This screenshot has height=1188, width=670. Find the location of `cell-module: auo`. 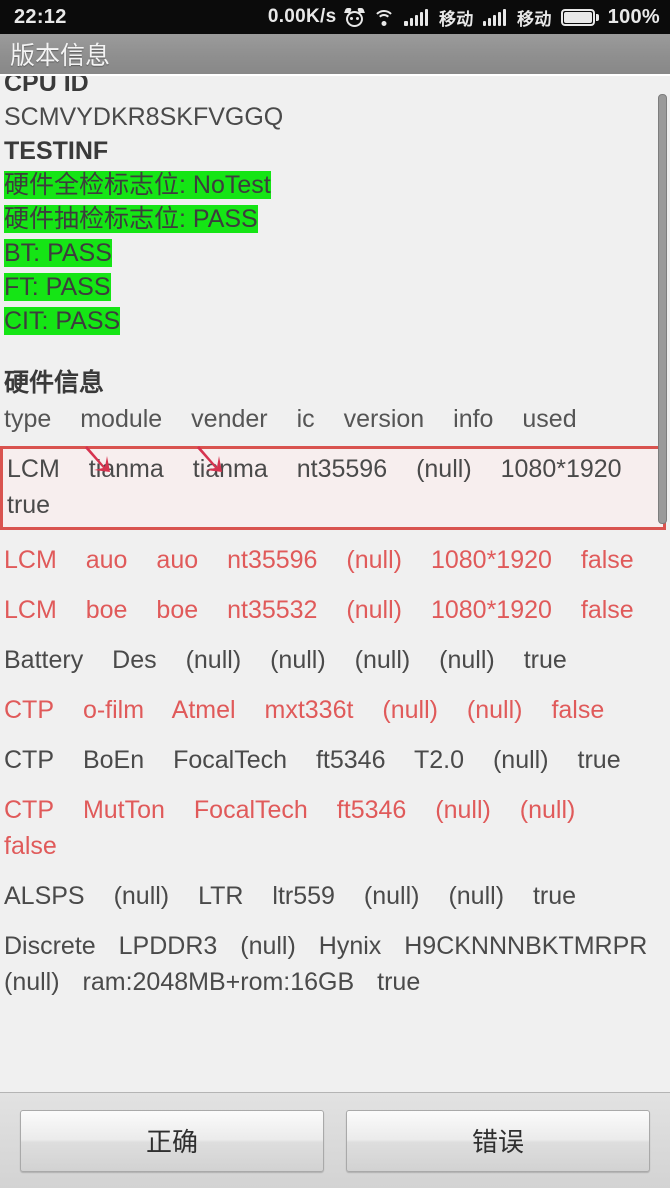

cell-module: auo is located at coordinates (106, 560).